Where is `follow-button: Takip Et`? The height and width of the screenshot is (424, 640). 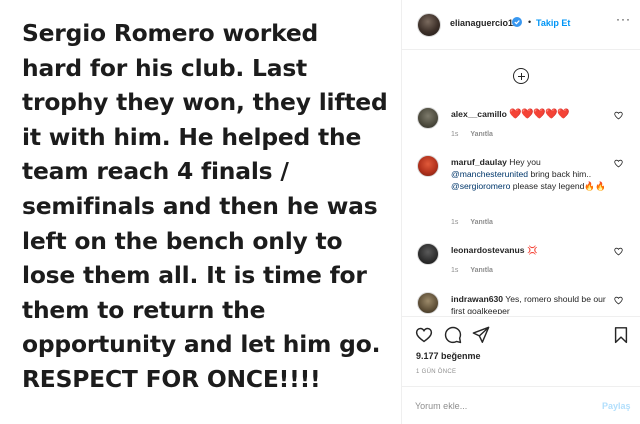 follow-button: Takip Et is located at coordinates (553, 23).